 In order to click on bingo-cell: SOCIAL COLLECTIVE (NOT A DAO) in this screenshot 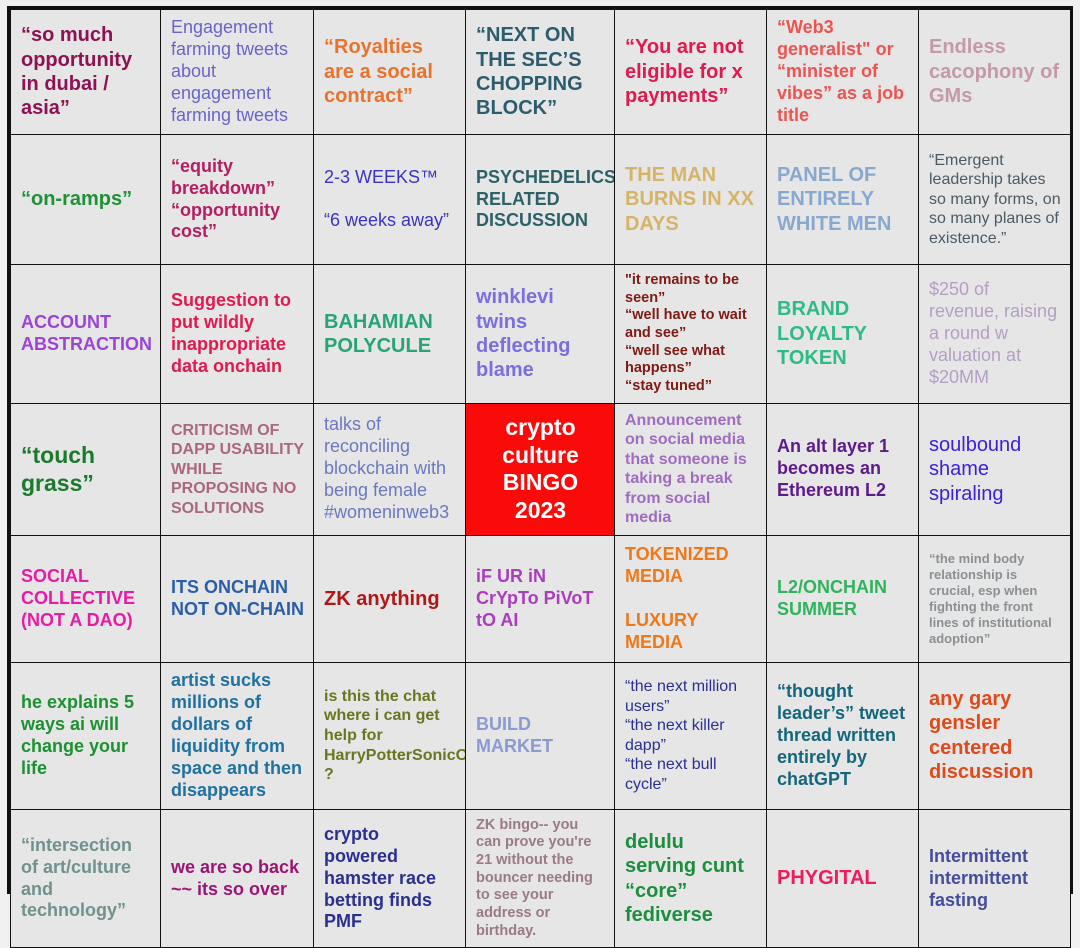, I will do `click(85, 598)`.